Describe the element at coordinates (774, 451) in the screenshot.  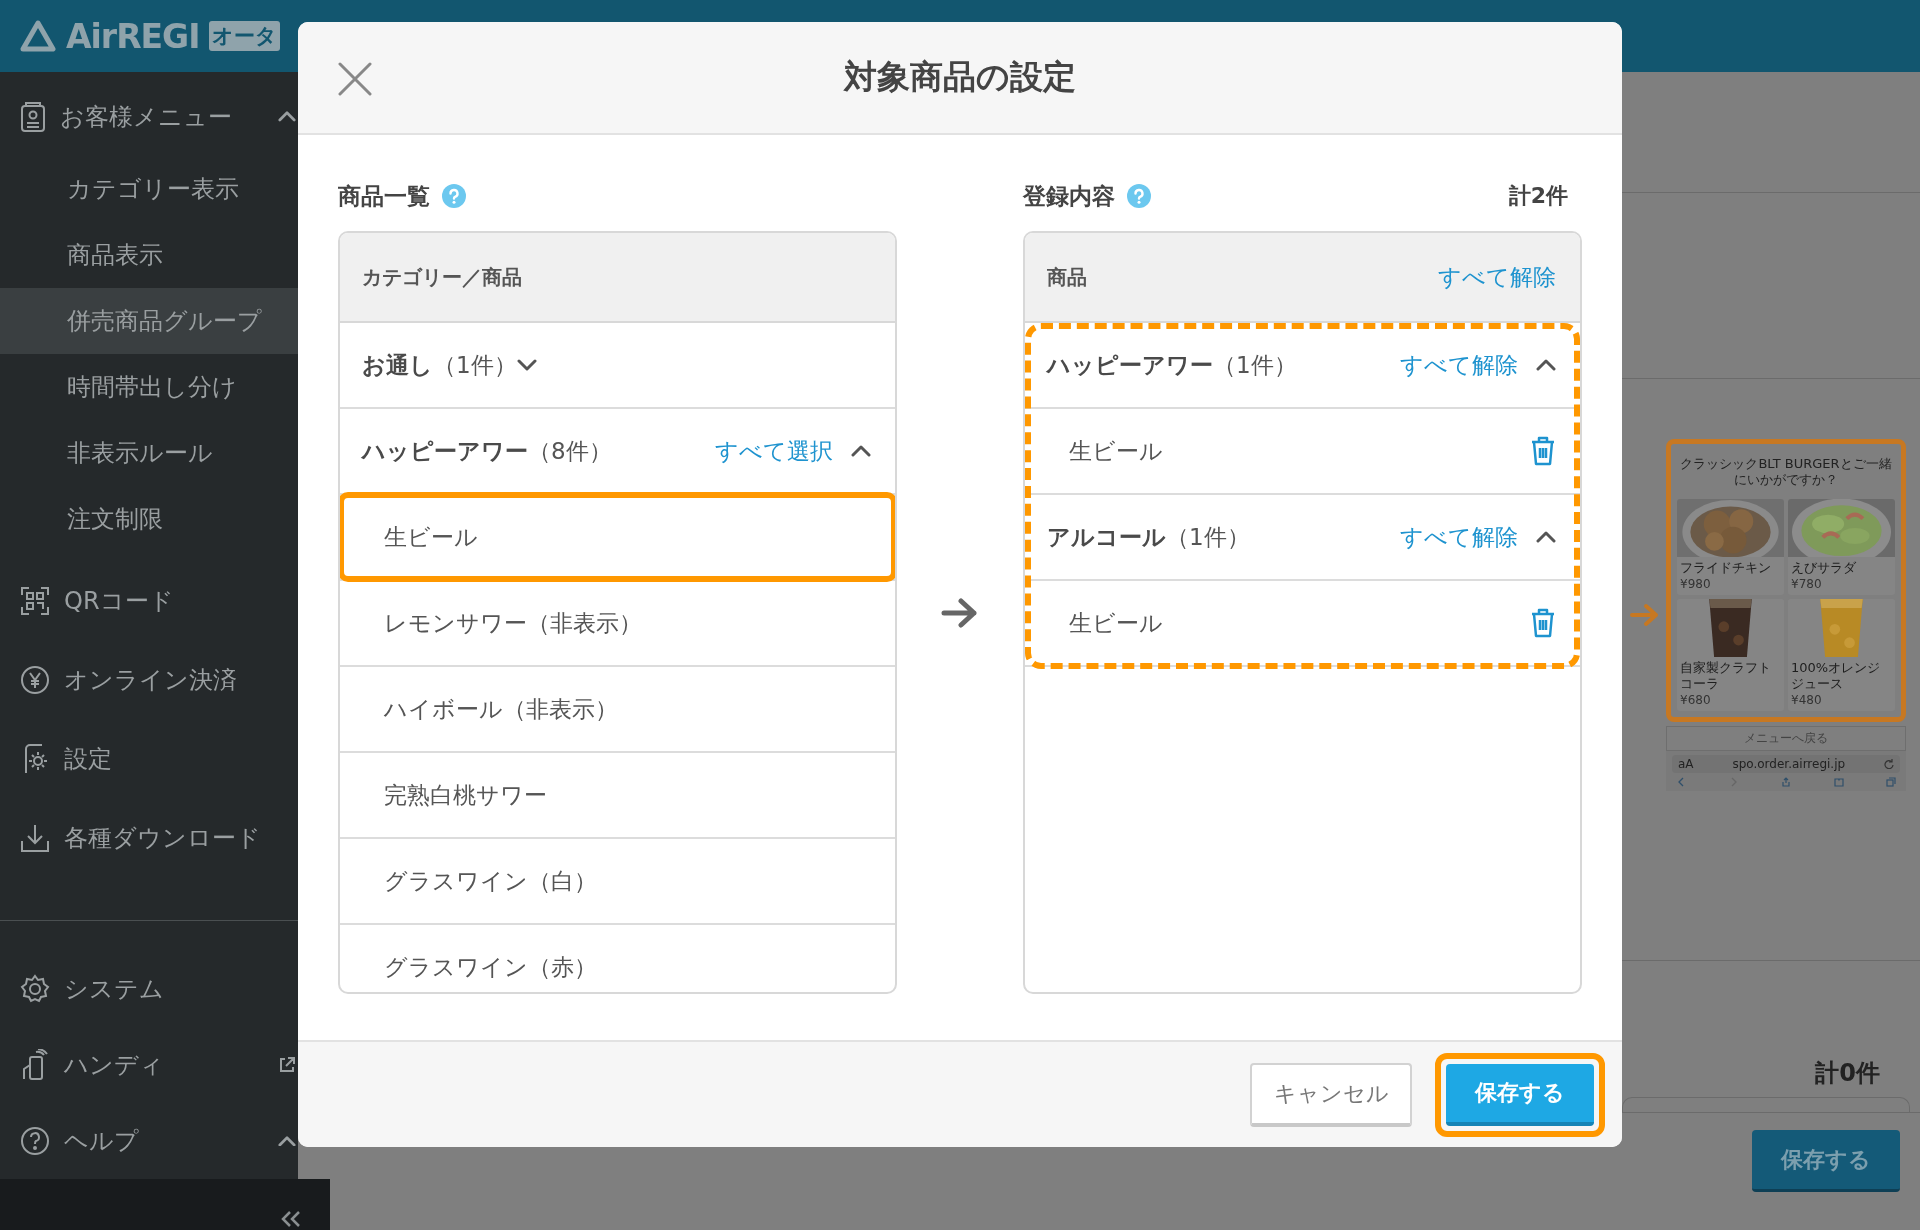
I see `select-all-link: すべて選択` at that location.